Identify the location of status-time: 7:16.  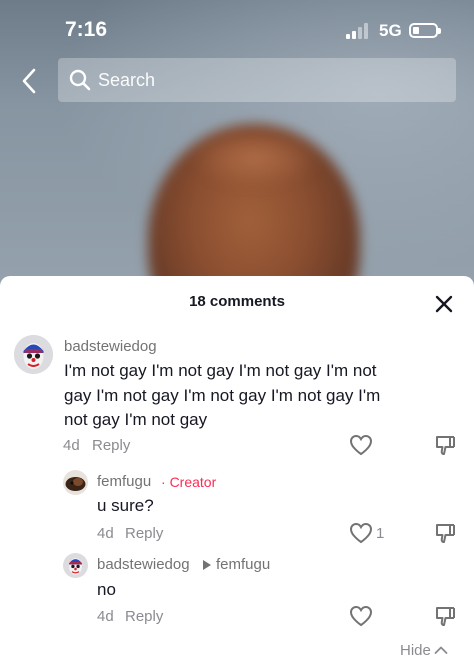
(86, 29).